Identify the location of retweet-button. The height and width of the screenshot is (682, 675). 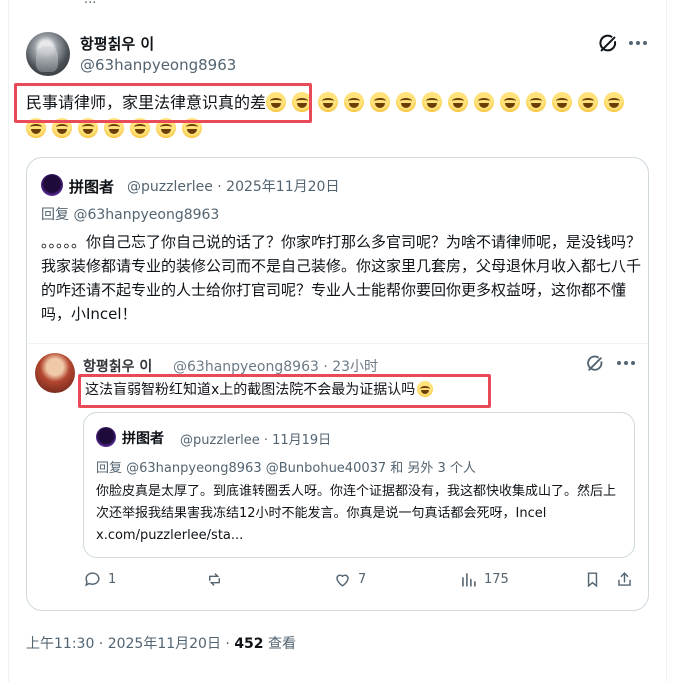
(217, 579).